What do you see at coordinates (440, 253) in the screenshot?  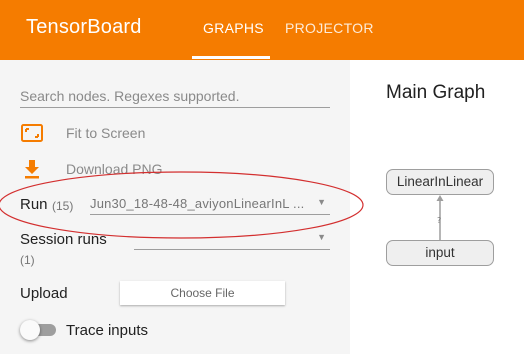 I see `graph-node-input: input` at bounding box center [440, 253].